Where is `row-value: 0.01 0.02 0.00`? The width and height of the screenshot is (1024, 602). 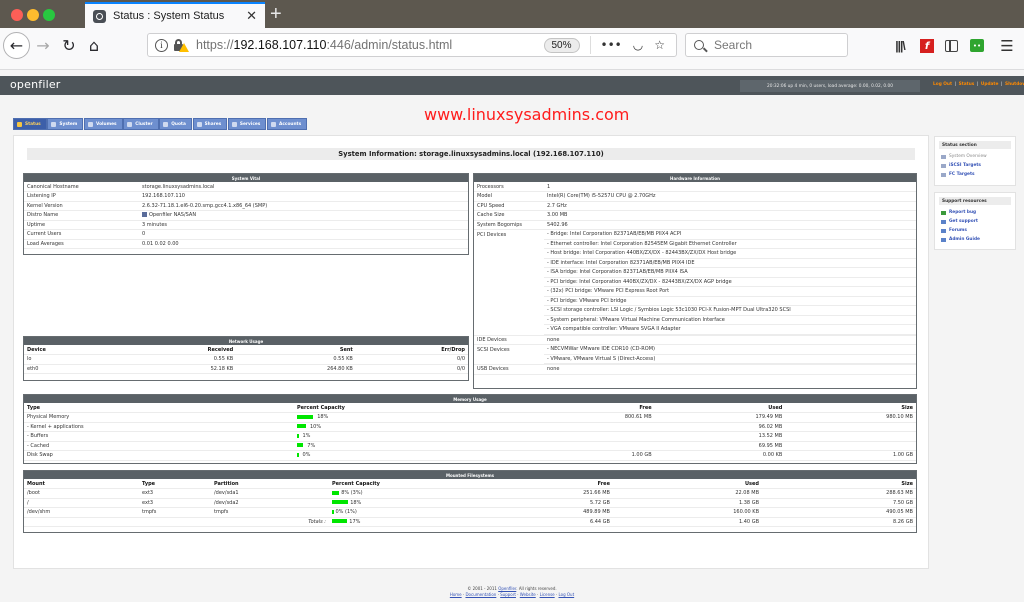 row-value: 0.01 0.02 0.00 is located at coordinates (303, 244).